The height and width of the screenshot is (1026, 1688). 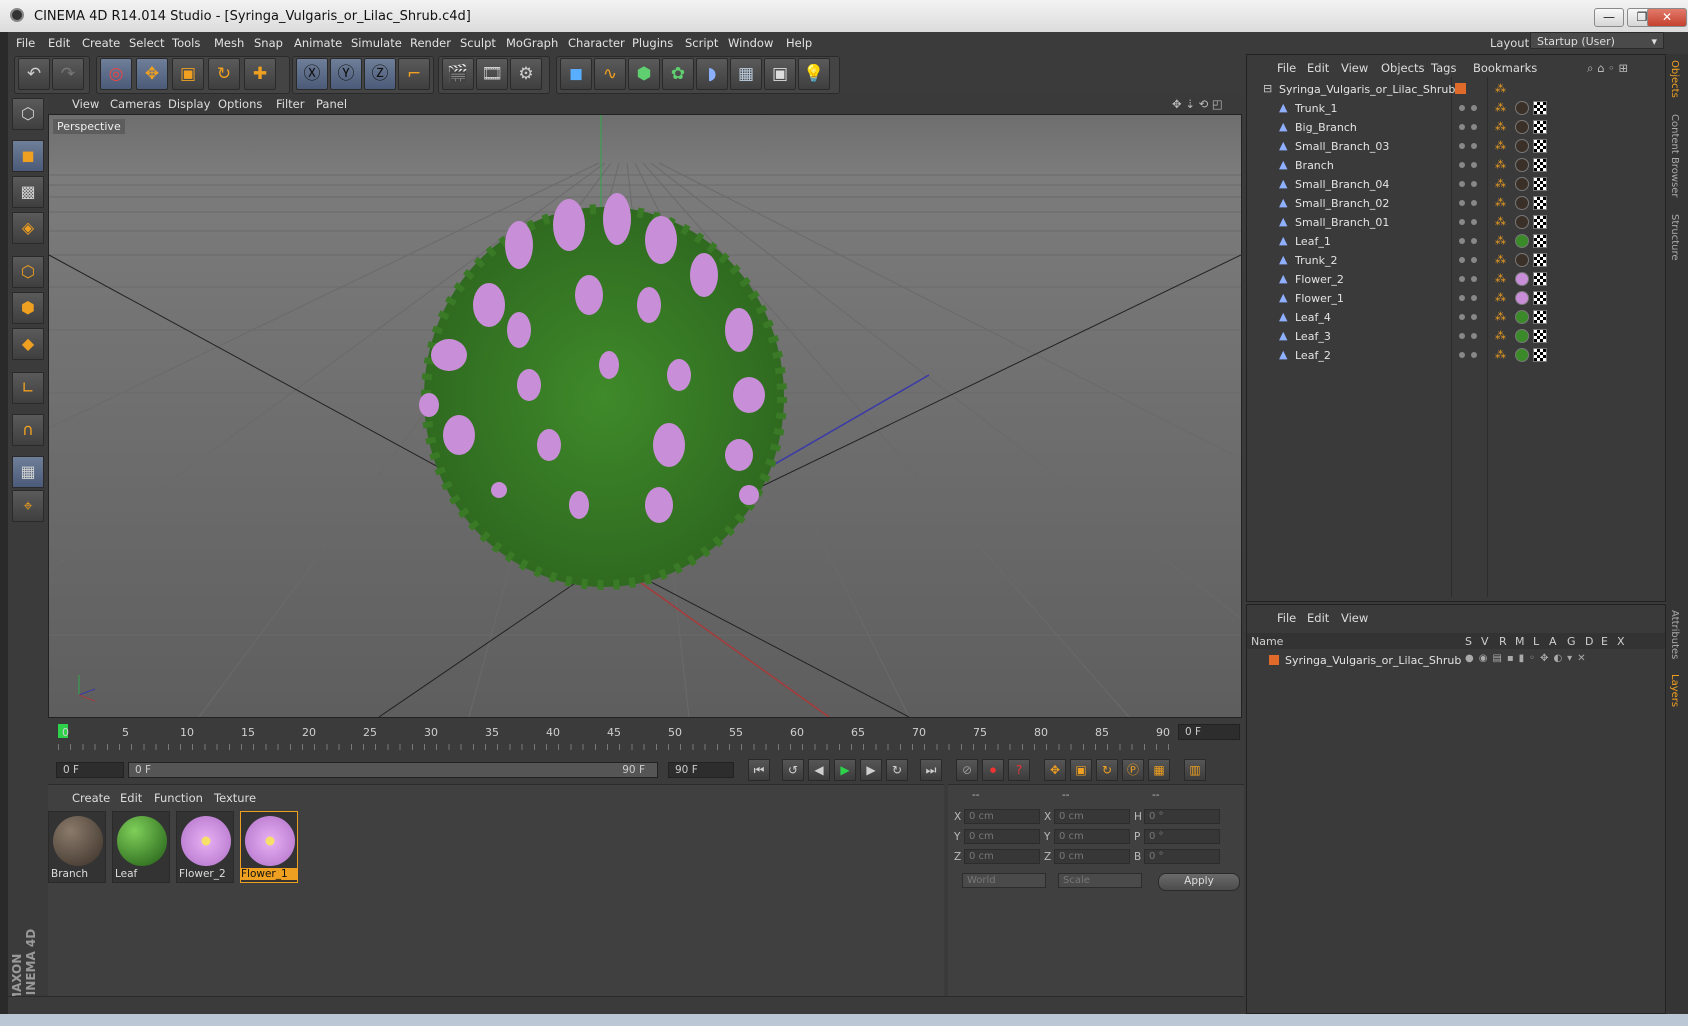 I want to click on size-x-field: 0 cm, so click(x=1092, y=816).